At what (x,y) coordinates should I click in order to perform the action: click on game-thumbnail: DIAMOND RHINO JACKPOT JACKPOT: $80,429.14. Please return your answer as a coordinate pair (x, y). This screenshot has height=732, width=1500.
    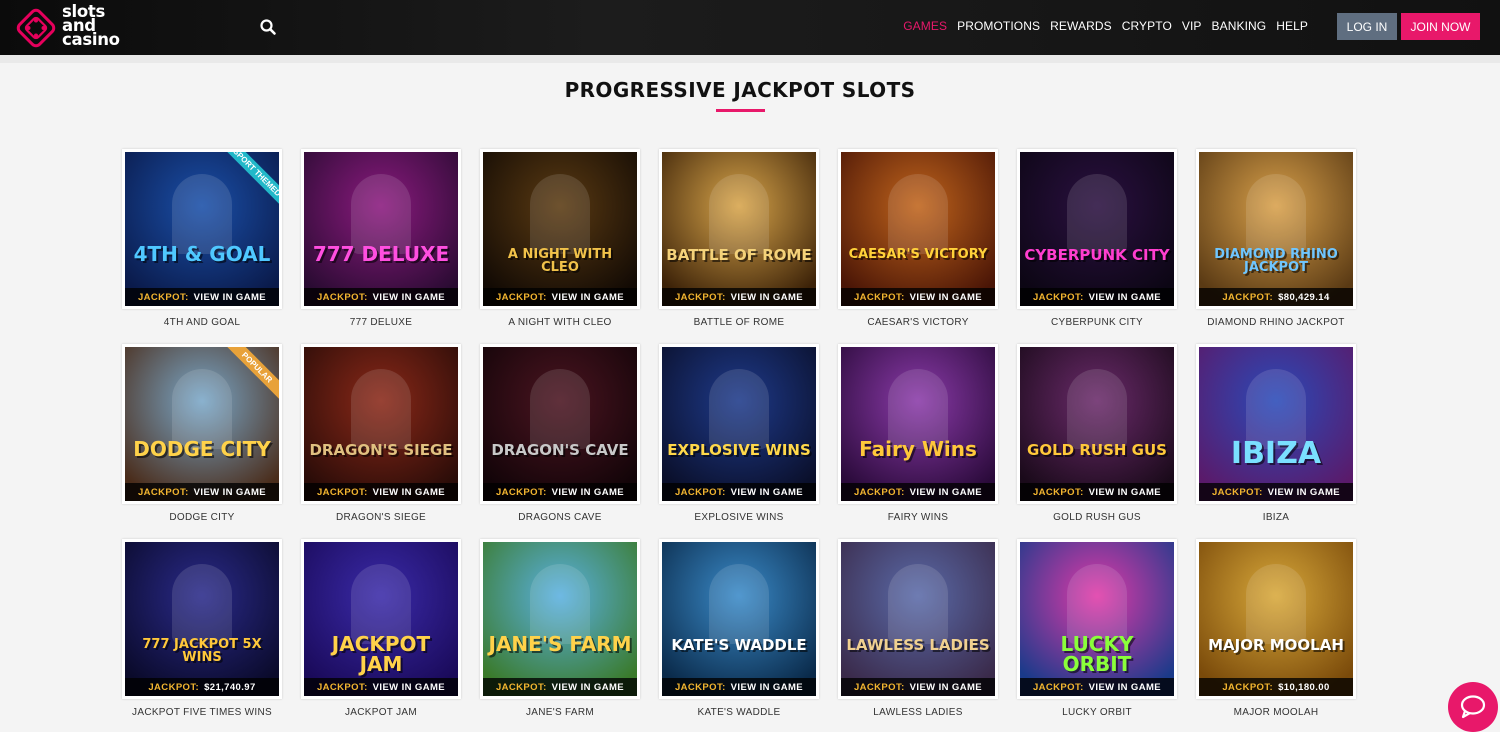
    Looking at the image, I should click on (1276, 229).